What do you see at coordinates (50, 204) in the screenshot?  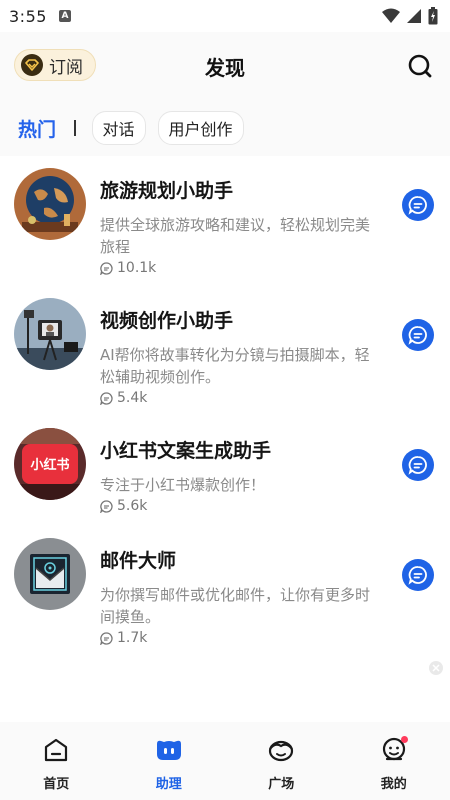 I see `travel-avatar` at bounding box center [50, 204].